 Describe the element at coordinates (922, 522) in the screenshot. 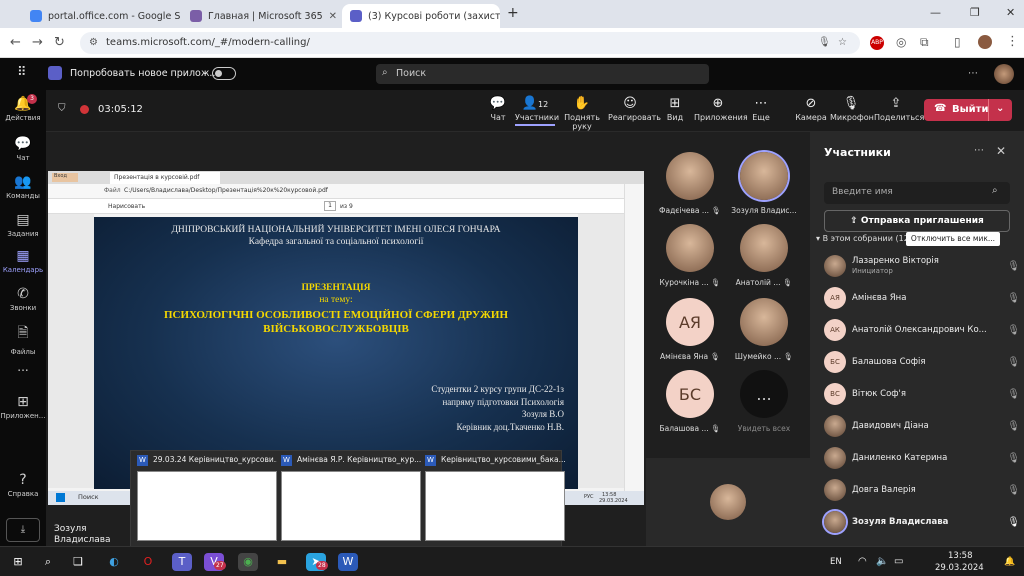

I see `participant-row: Зозуля Владислава 🎙` at that location.